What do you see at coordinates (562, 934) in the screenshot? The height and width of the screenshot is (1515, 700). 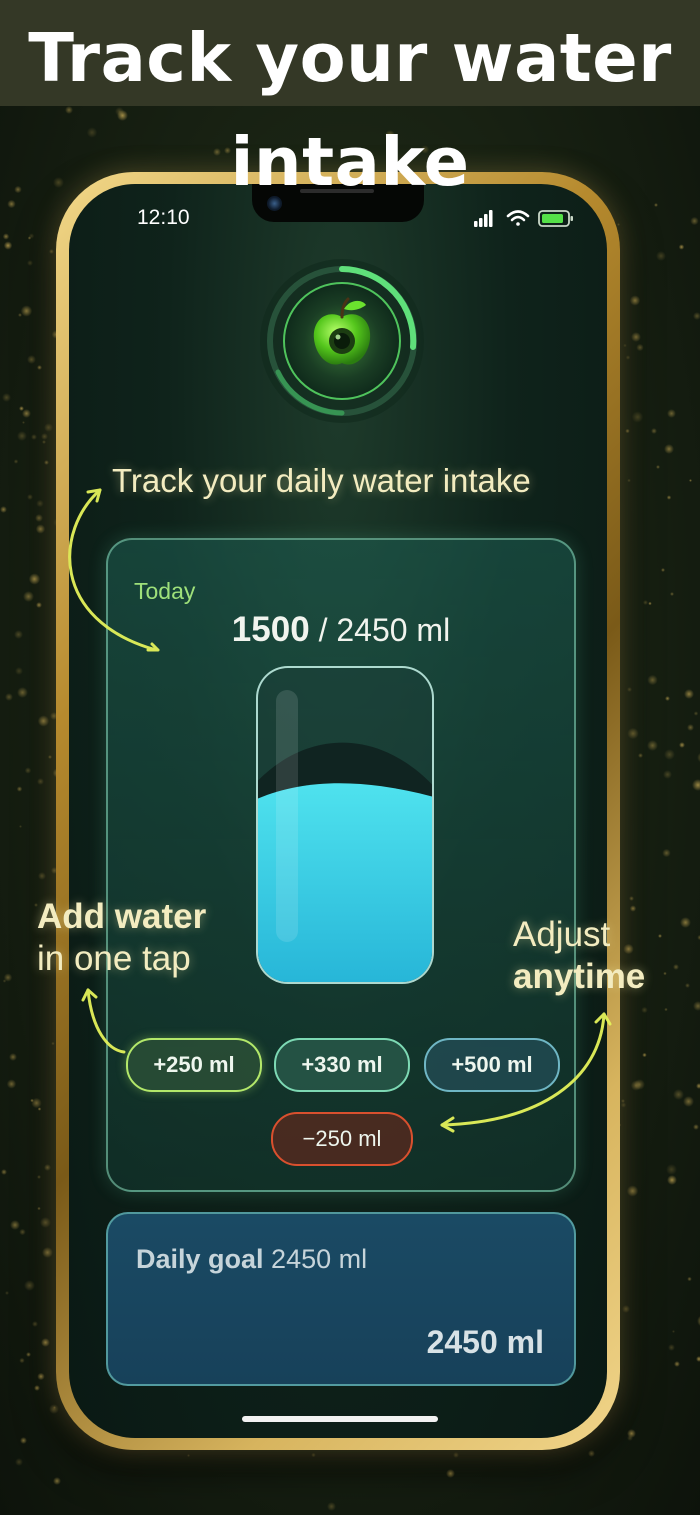 I see `caption-adjust-line1: Adjust` at bounding box center [562, 934].